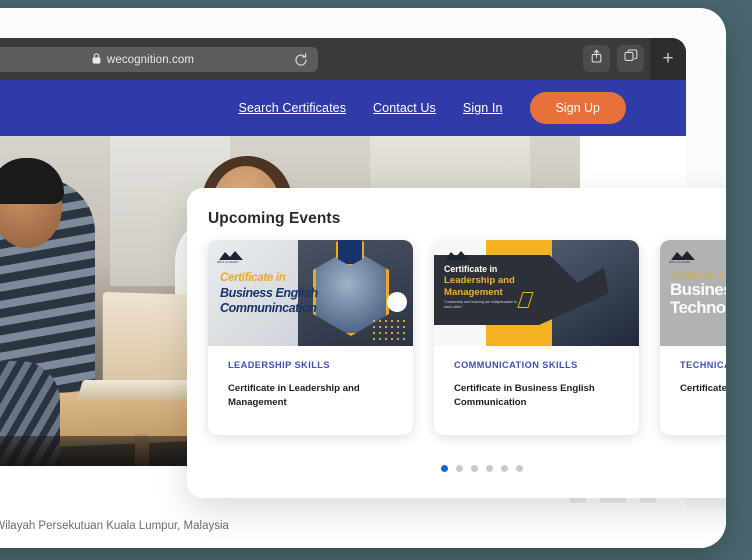  I want to click on banner-line-2: Leadership and, so click(479, 280).